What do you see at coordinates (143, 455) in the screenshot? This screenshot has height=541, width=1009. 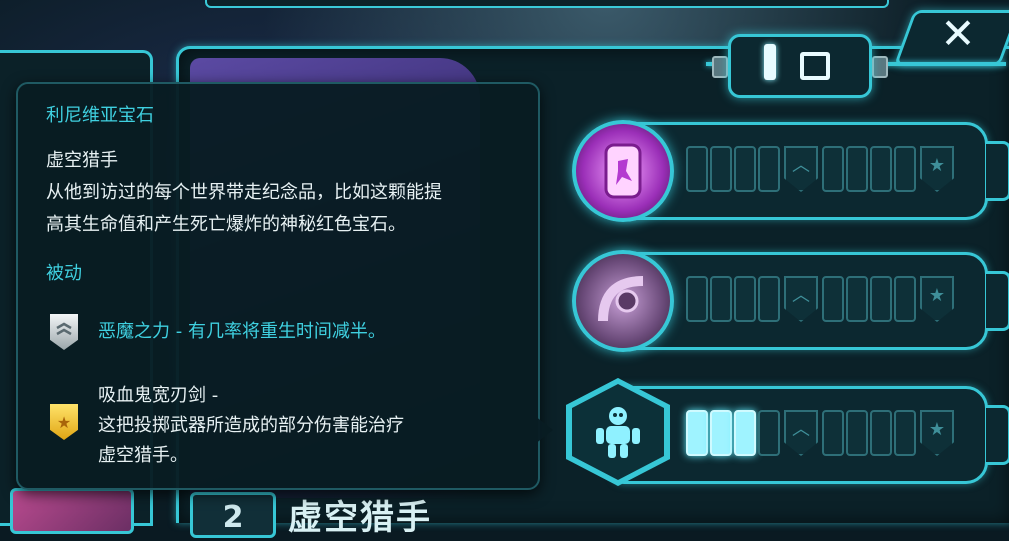 I see `tooltip-skill2-desc-line2: 虚空猎手。` at bounding box center [143, 455].